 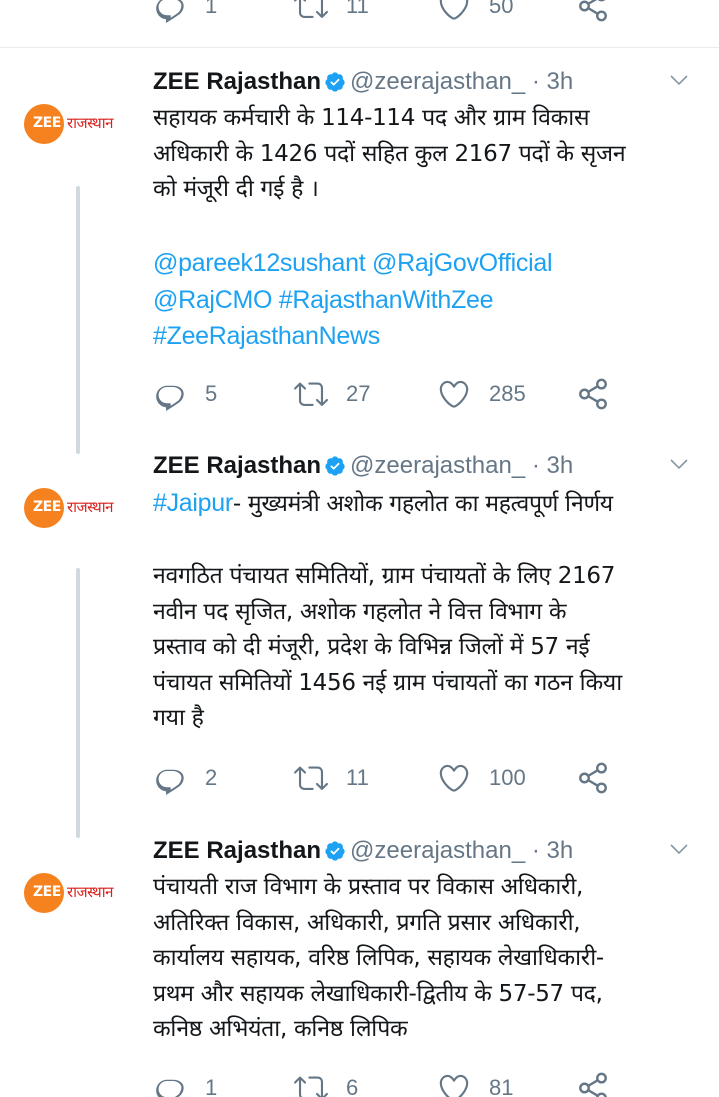 What do you see at coordinates (352, 1086) in the screenshot?
I see `retweet-count: 6` at bounding box center [352, 1086].